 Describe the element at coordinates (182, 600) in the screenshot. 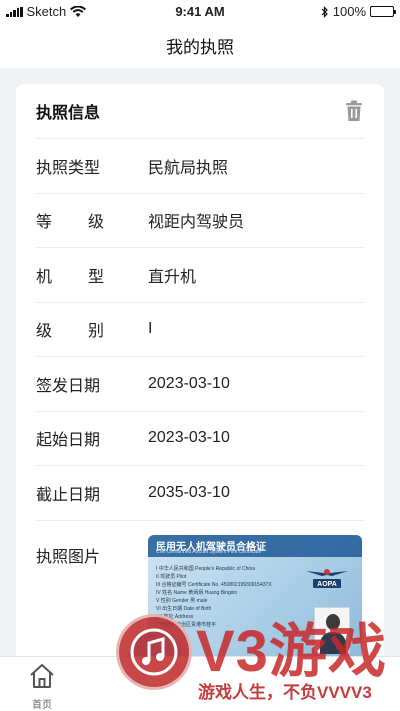

I see `cert-line: V 性别 Gender 男 male` at that location.